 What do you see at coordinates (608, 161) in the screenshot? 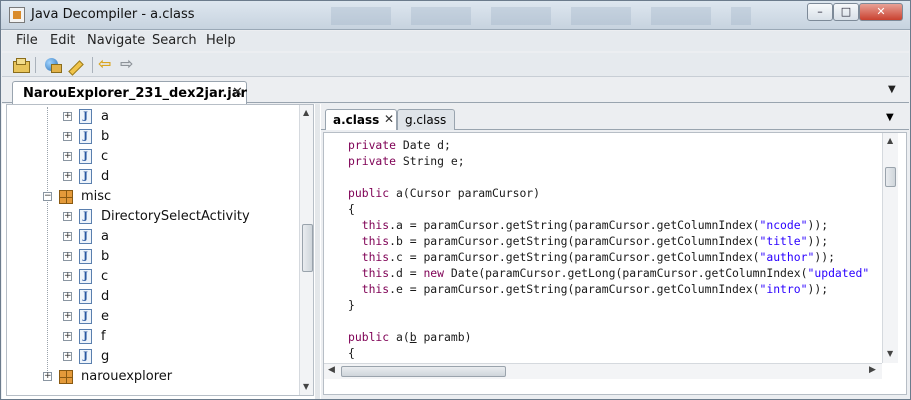
I see `code-line: private String e;` at bounding box center [608, 161].